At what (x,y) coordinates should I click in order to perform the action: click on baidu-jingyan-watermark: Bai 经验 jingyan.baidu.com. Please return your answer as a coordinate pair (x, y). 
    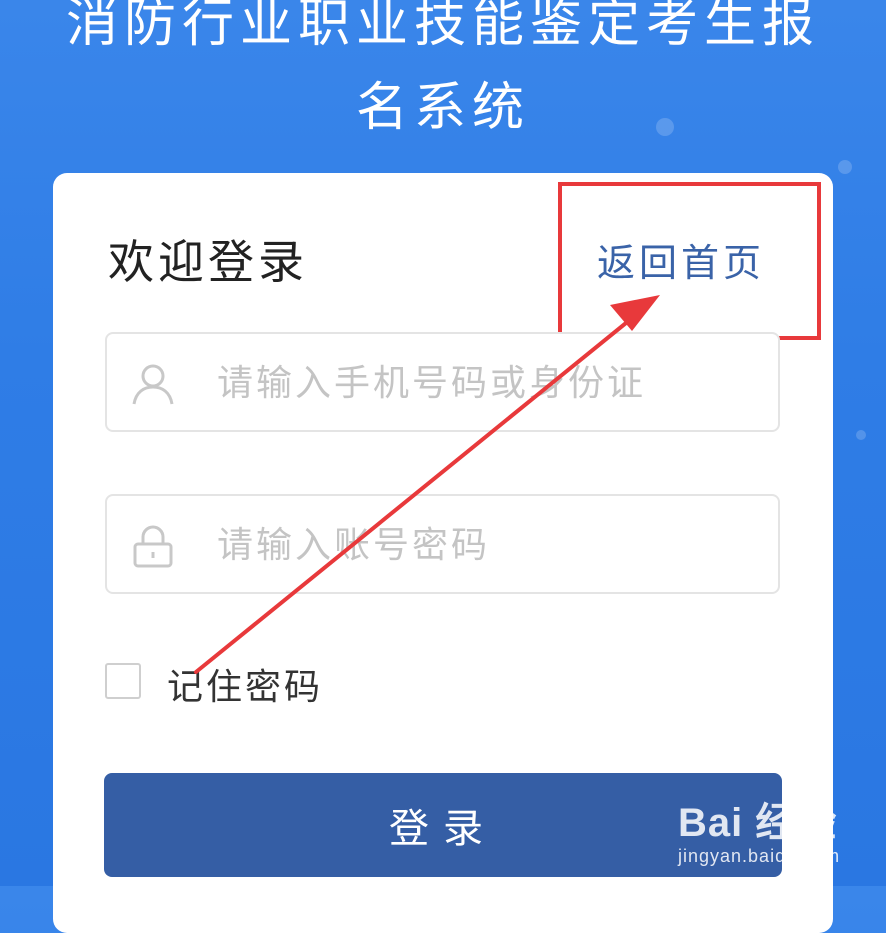
    Looking at the image, I should click on (759, 828).